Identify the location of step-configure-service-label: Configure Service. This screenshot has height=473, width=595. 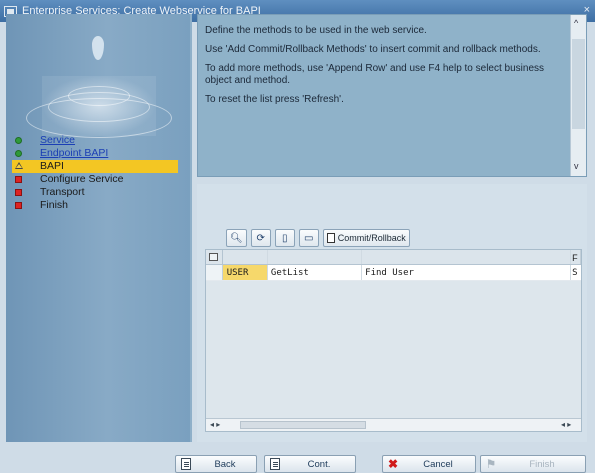
(82, 179).